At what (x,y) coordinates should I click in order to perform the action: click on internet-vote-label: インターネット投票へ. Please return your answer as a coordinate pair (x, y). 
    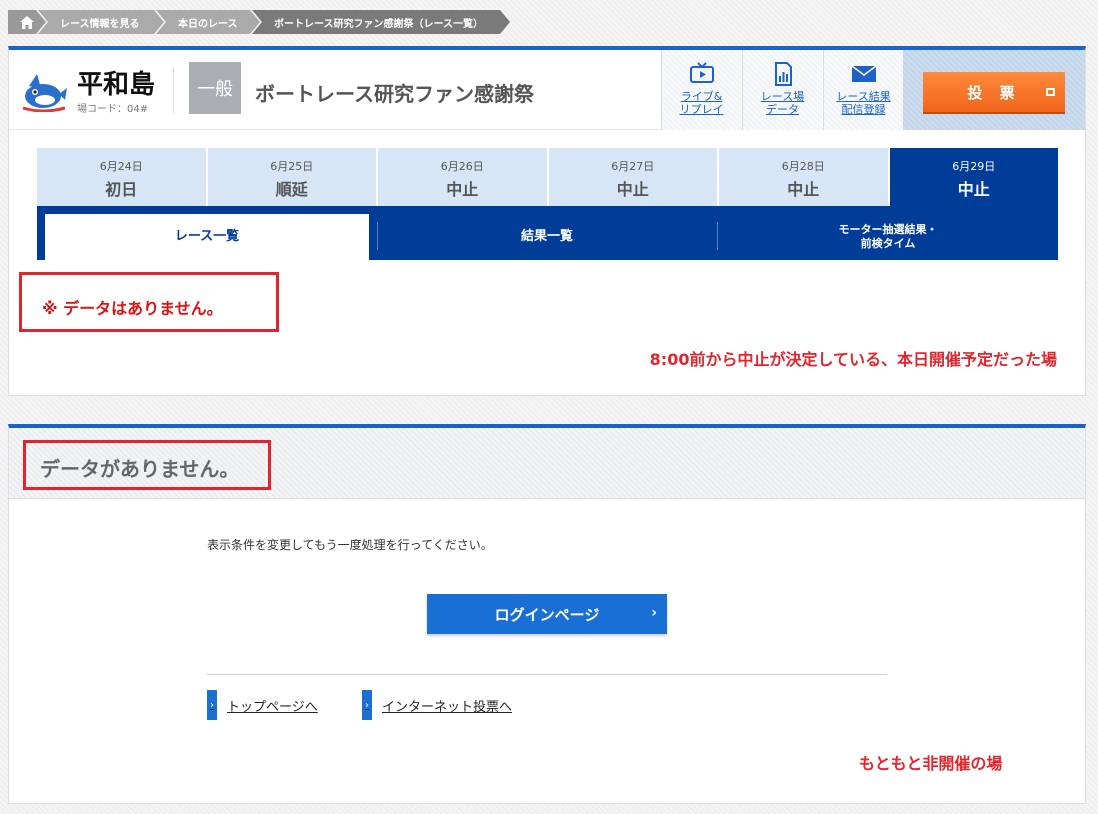
    Looking at the image, I should click on (447, 707).